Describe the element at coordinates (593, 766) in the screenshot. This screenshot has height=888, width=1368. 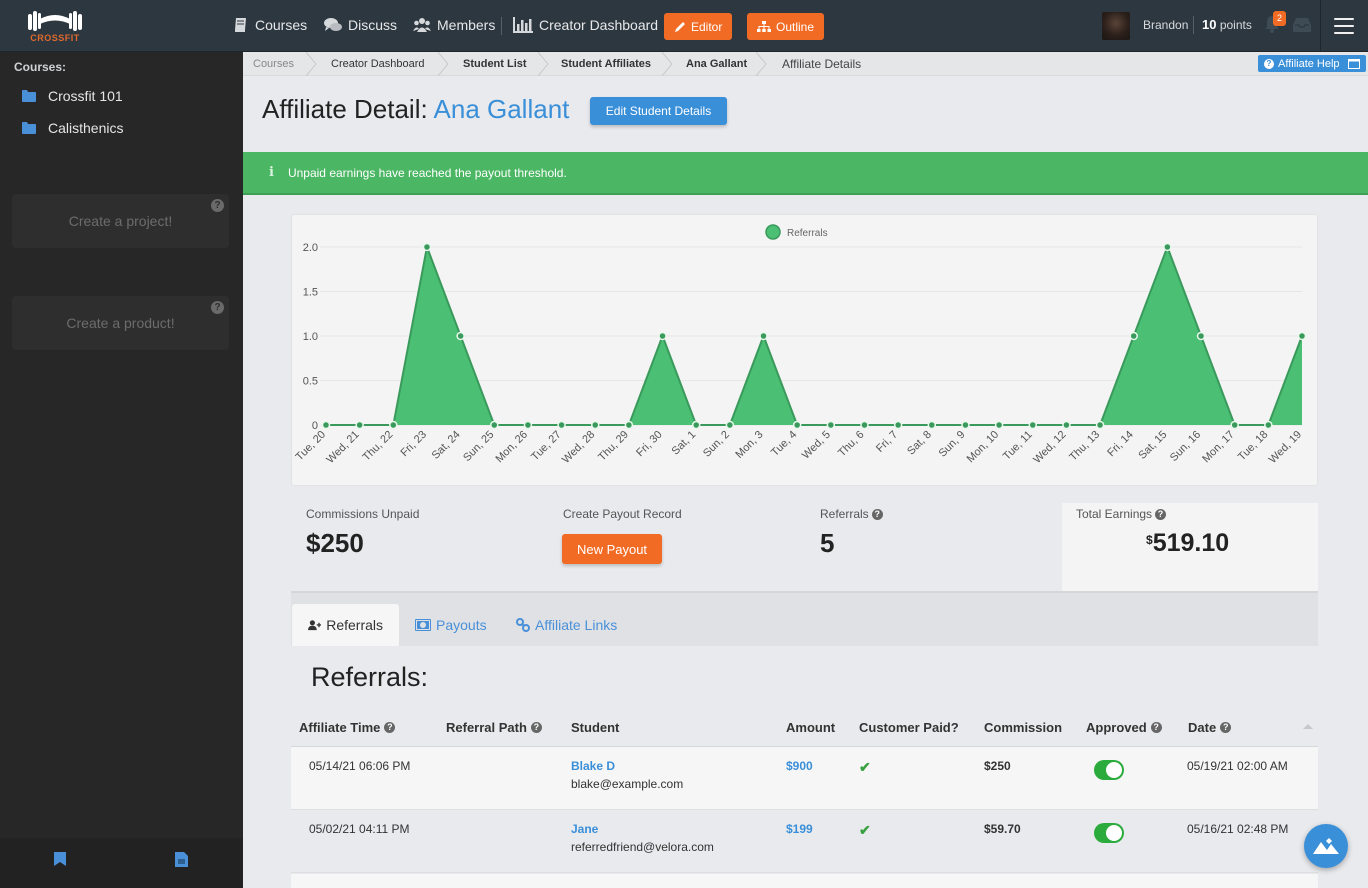
I see `student-name-link: Blake D` at that location.